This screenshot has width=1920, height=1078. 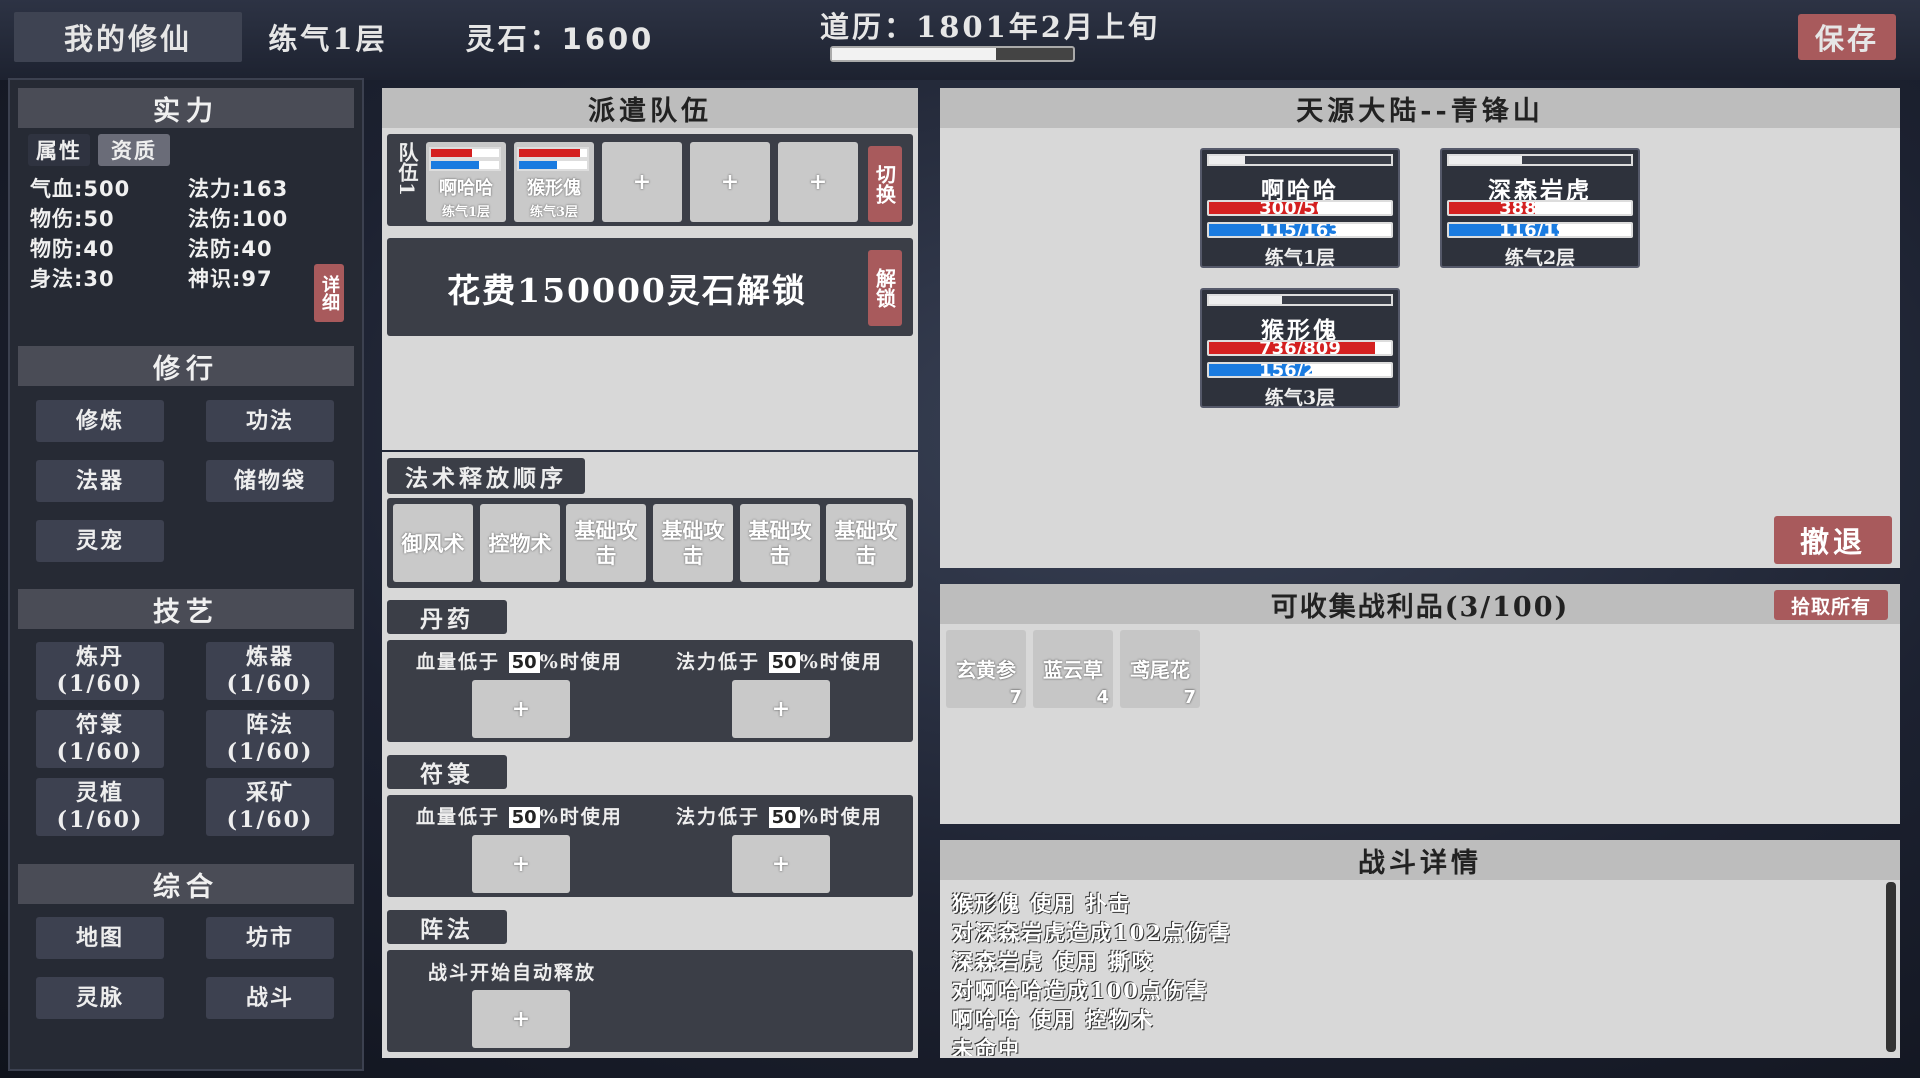 What do you see at coordinates (885, 184) in the screenshot?
I see `switch-team-button: 切换` at bounding box center [885, 184].